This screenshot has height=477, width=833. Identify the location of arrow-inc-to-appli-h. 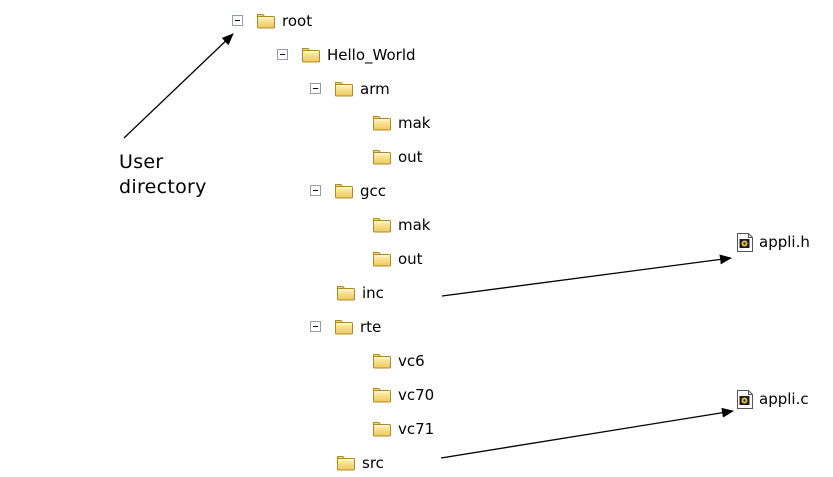
(586, 275).